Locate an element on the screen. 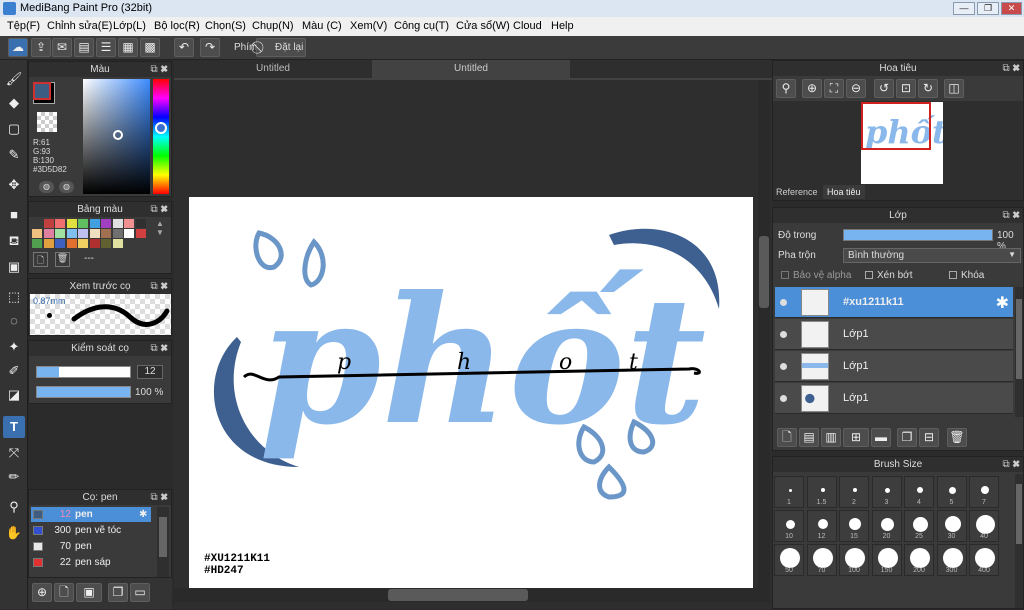 Image resolution: width=1024 pixels, height=610 pixels. menu-filter: Bộ lọc(R) is located at coordinates (177, 26).